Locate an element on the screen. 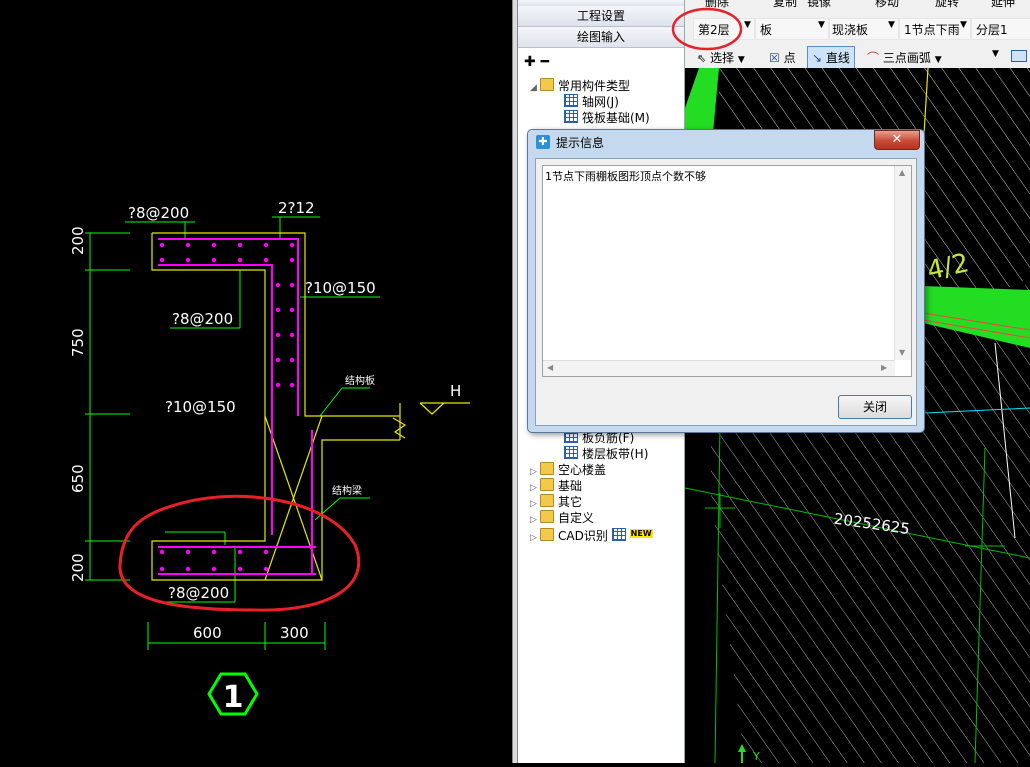 Image resolution: width=1030 pixels, height=767 pixels. rebar-label-top-left: ?8@200 is located at coordinates (158, 213).